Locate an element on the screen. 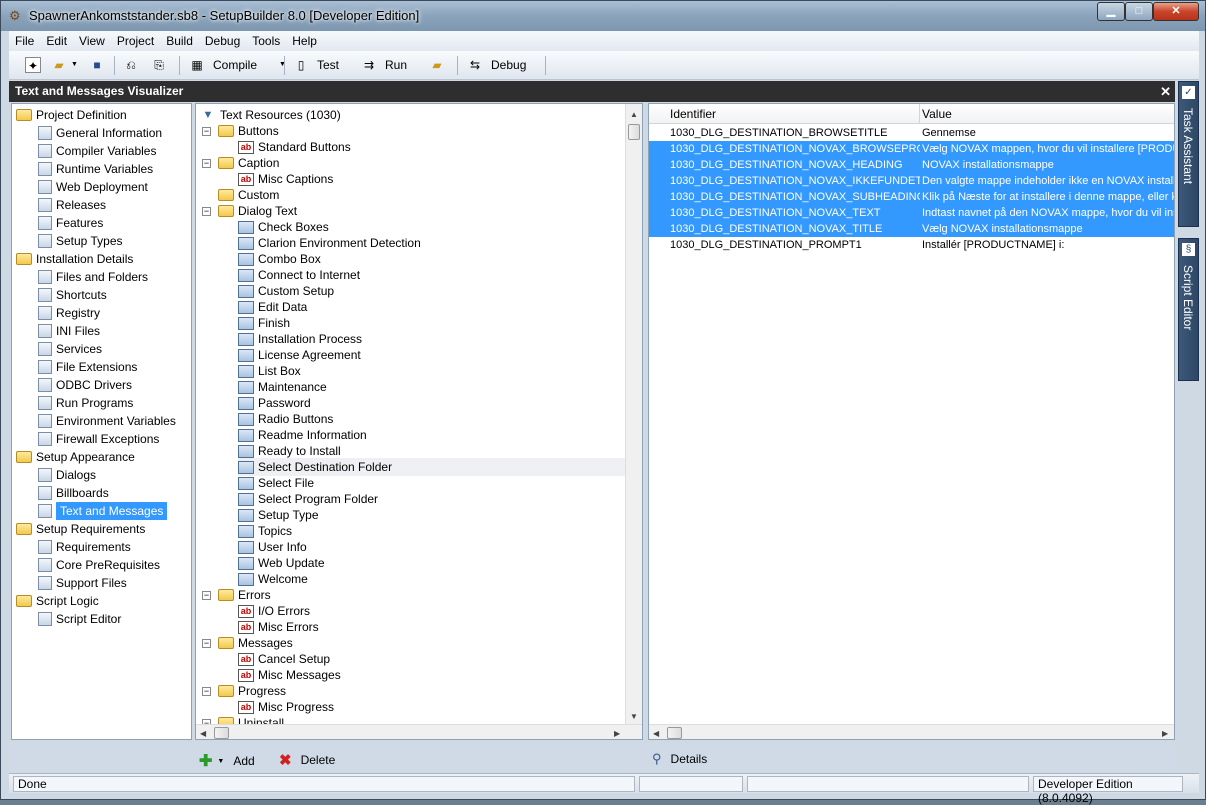 This screenshot has height=805, width=1206. save-button: ■ is located at coordinates (97, 65).